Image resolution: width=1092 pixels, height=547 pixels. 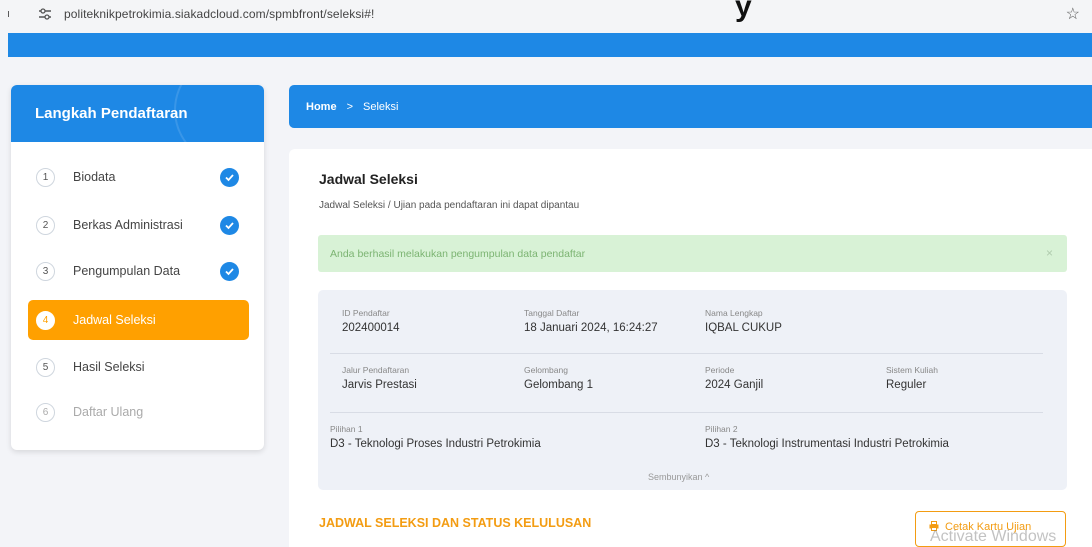 I want to click on field-tanggal-daftar: Tanggal Daftar 18 Januari 2024, 16:24:27, so click(x=591, y=321).